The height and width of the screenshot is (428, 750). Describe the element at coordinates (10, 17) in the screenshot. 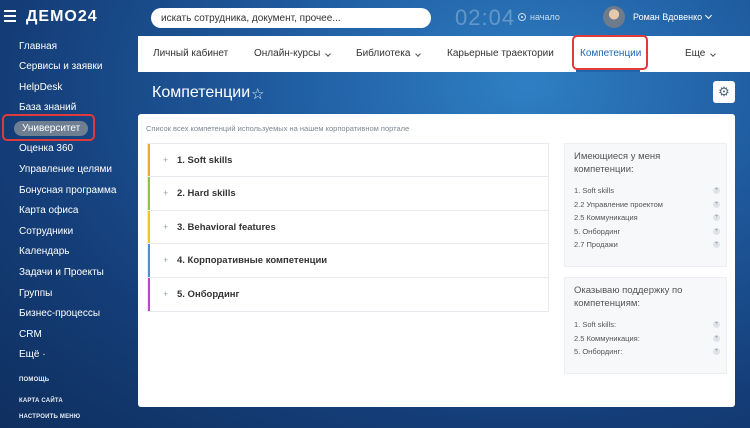

I see `menu-icon` at that location.